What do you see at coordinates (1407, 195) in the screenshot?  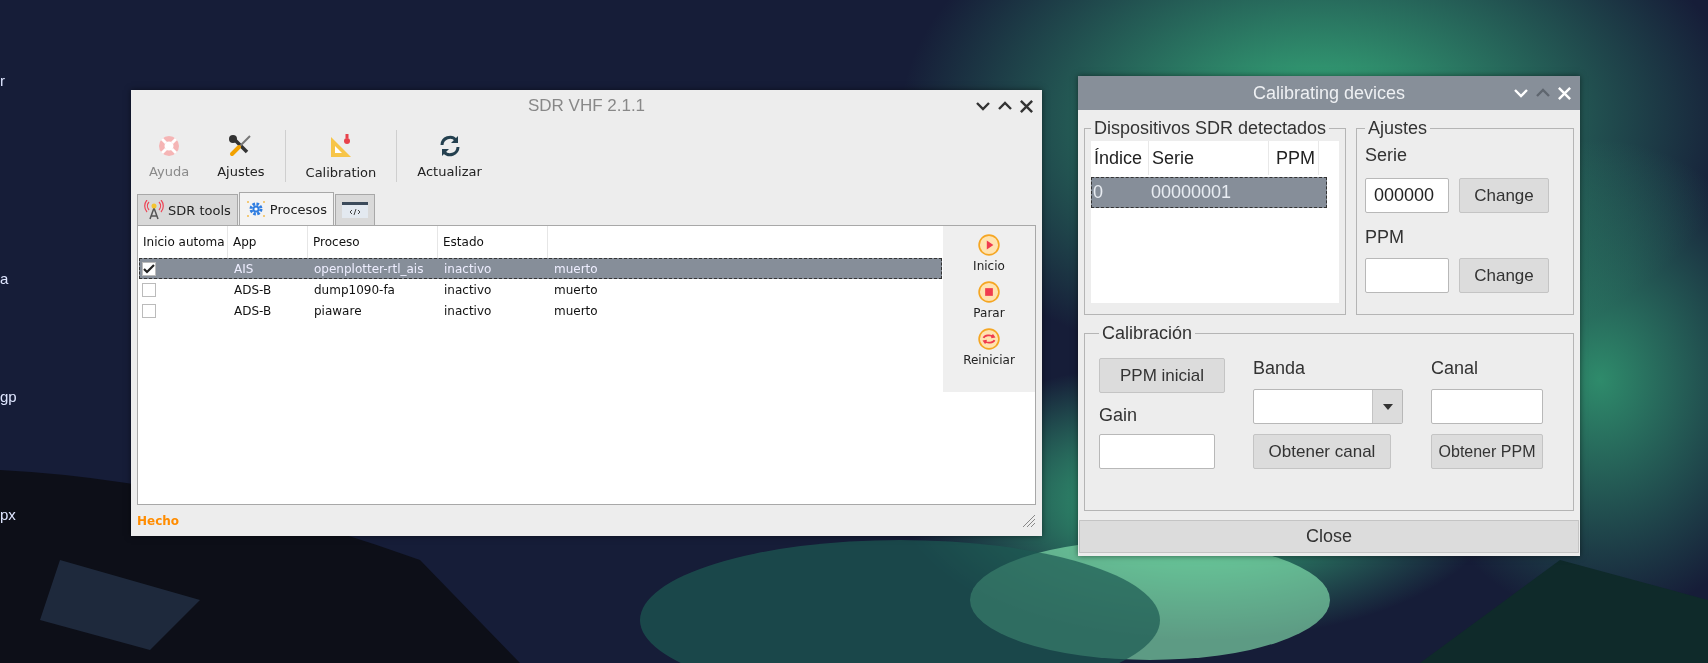 I see `serial-field: 000000` at bounding box center [1407, 195].